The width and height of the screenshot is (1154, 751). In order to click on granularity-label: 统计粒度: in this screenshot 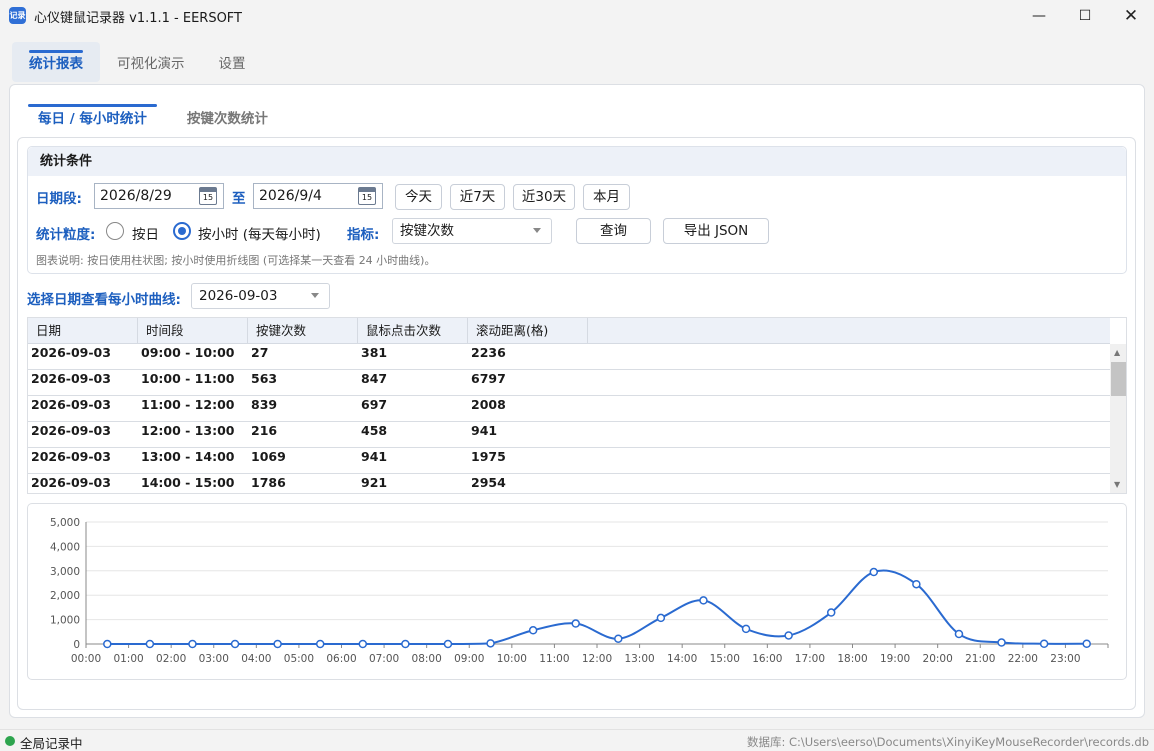, I will do `click(66, 235)`.